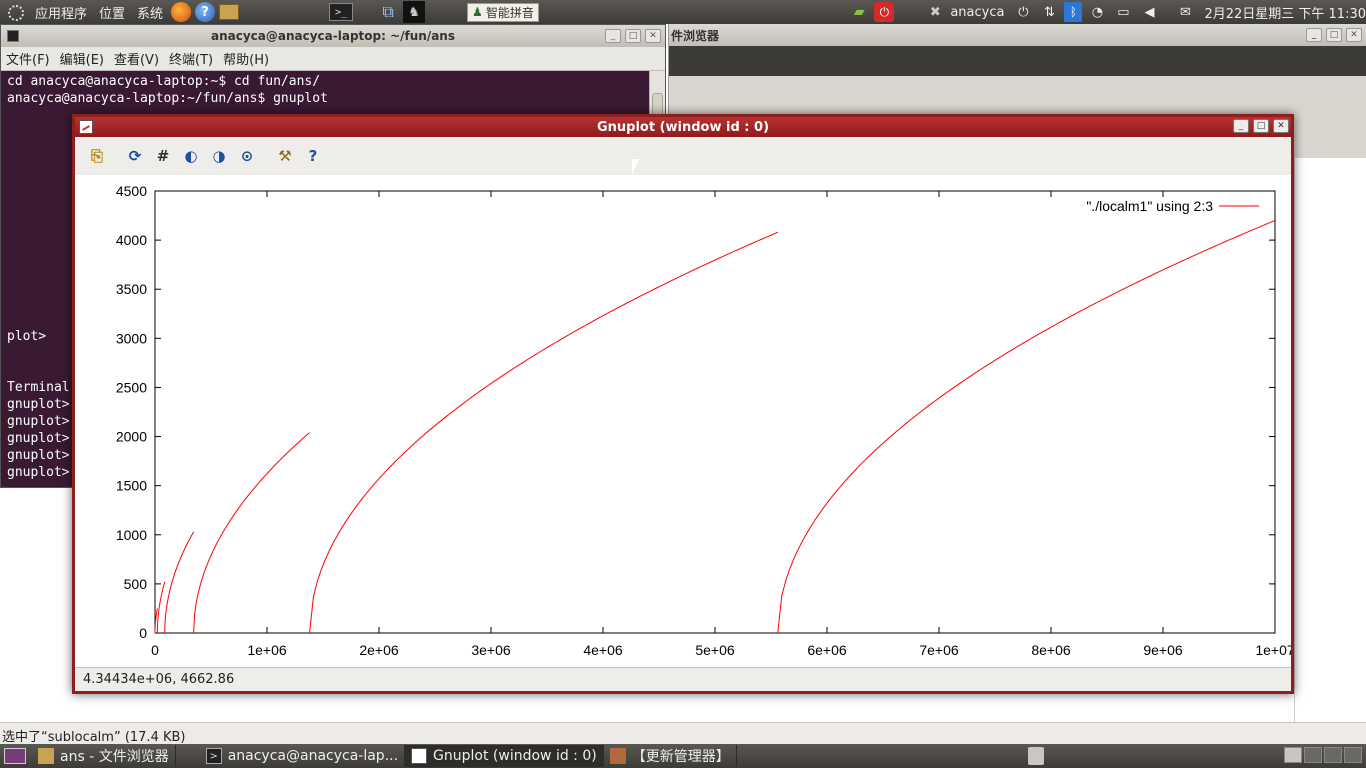  What do you see at coordinates (617, 756) in the screenshot?
I see `update-manager-icon` at bounding box center [617, 756].